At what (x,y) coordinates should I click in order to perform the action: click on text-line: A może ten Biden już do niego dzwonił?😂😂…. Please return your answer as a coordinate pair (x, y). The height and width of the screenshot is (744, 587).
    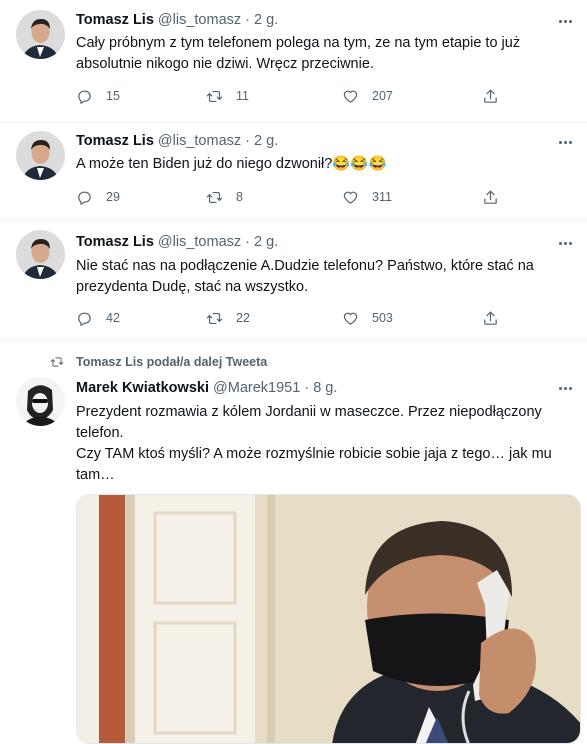
    Looking at the image, I should click on (231, 164).